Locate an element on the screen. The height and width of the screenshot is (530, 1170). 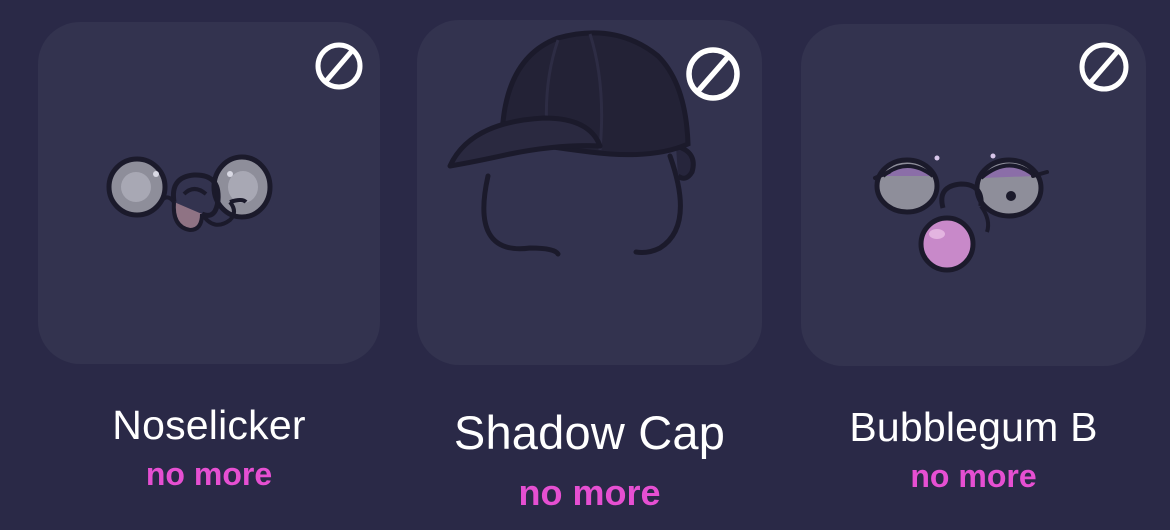
item-name: Noselicker is located at coordinates (209, 425).